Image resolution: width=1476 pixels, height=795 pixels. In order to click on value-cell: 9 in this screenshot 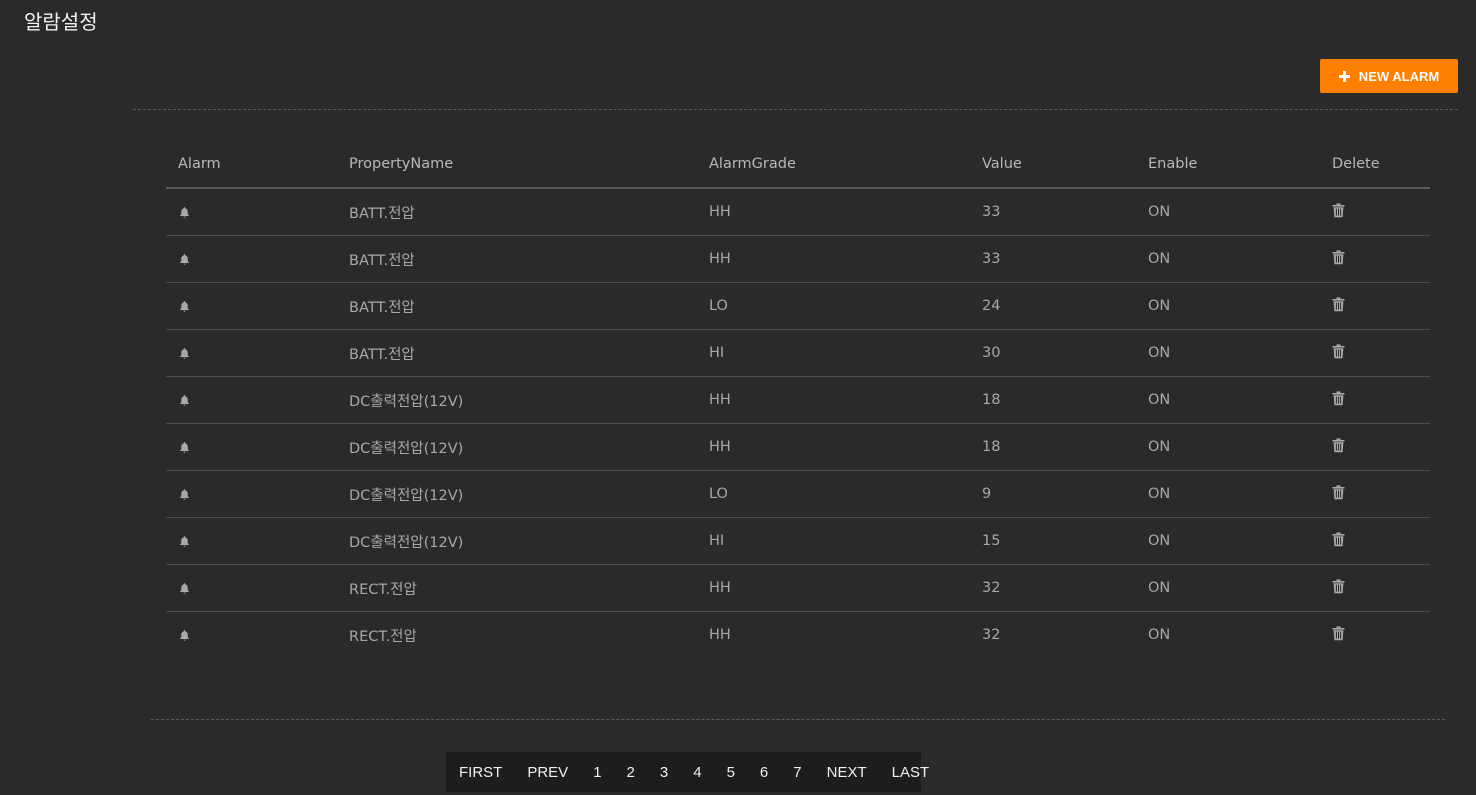, I will do `click(1053, 494)`.